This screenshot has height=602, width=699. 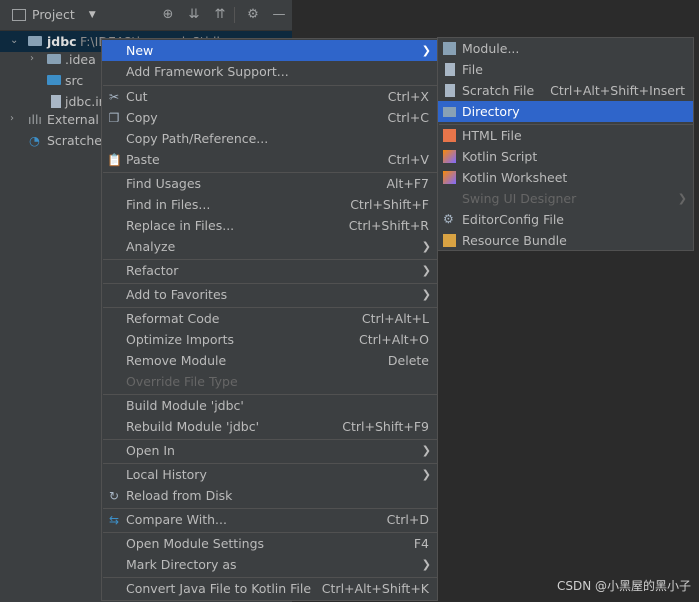 What do you see at coordinates (269, 339) in the screenshot?
I see `menu-item-optimize-imports: Optimize Imports Ctrl+Alt+O` at bounding box center [269, 339].